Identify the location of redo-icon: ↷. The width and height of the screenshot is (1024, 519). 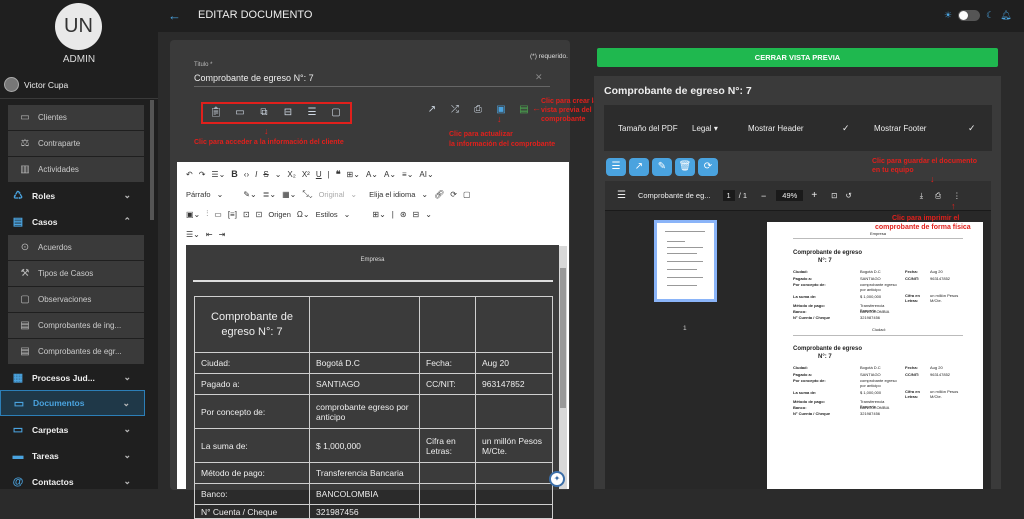
(202, 174).